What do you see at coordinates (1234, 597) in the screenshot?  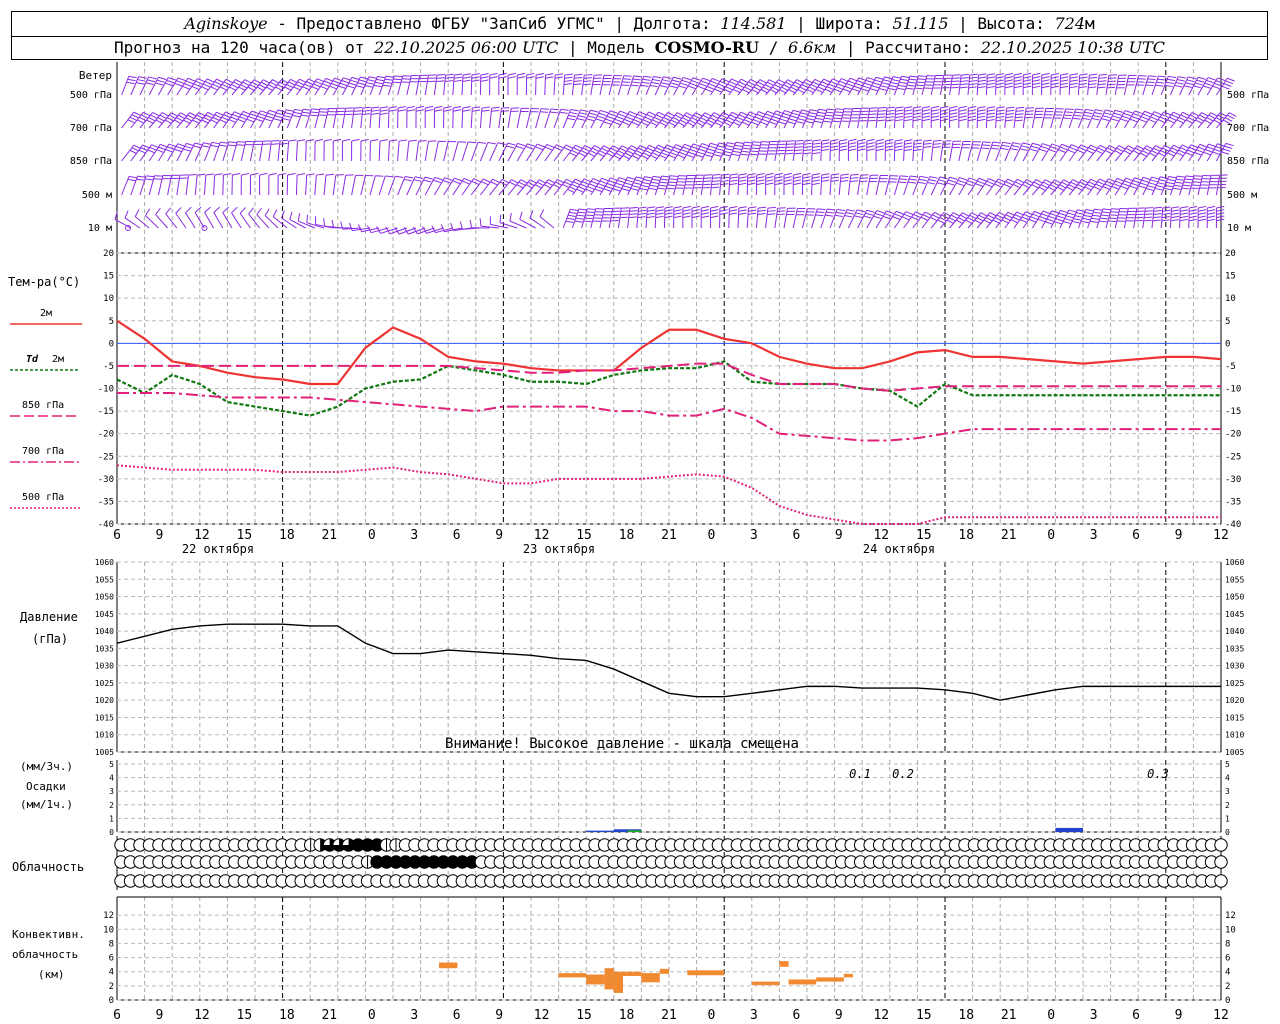 I see `pressure-tick-right: 1050` at bounding box center [1234, 597].